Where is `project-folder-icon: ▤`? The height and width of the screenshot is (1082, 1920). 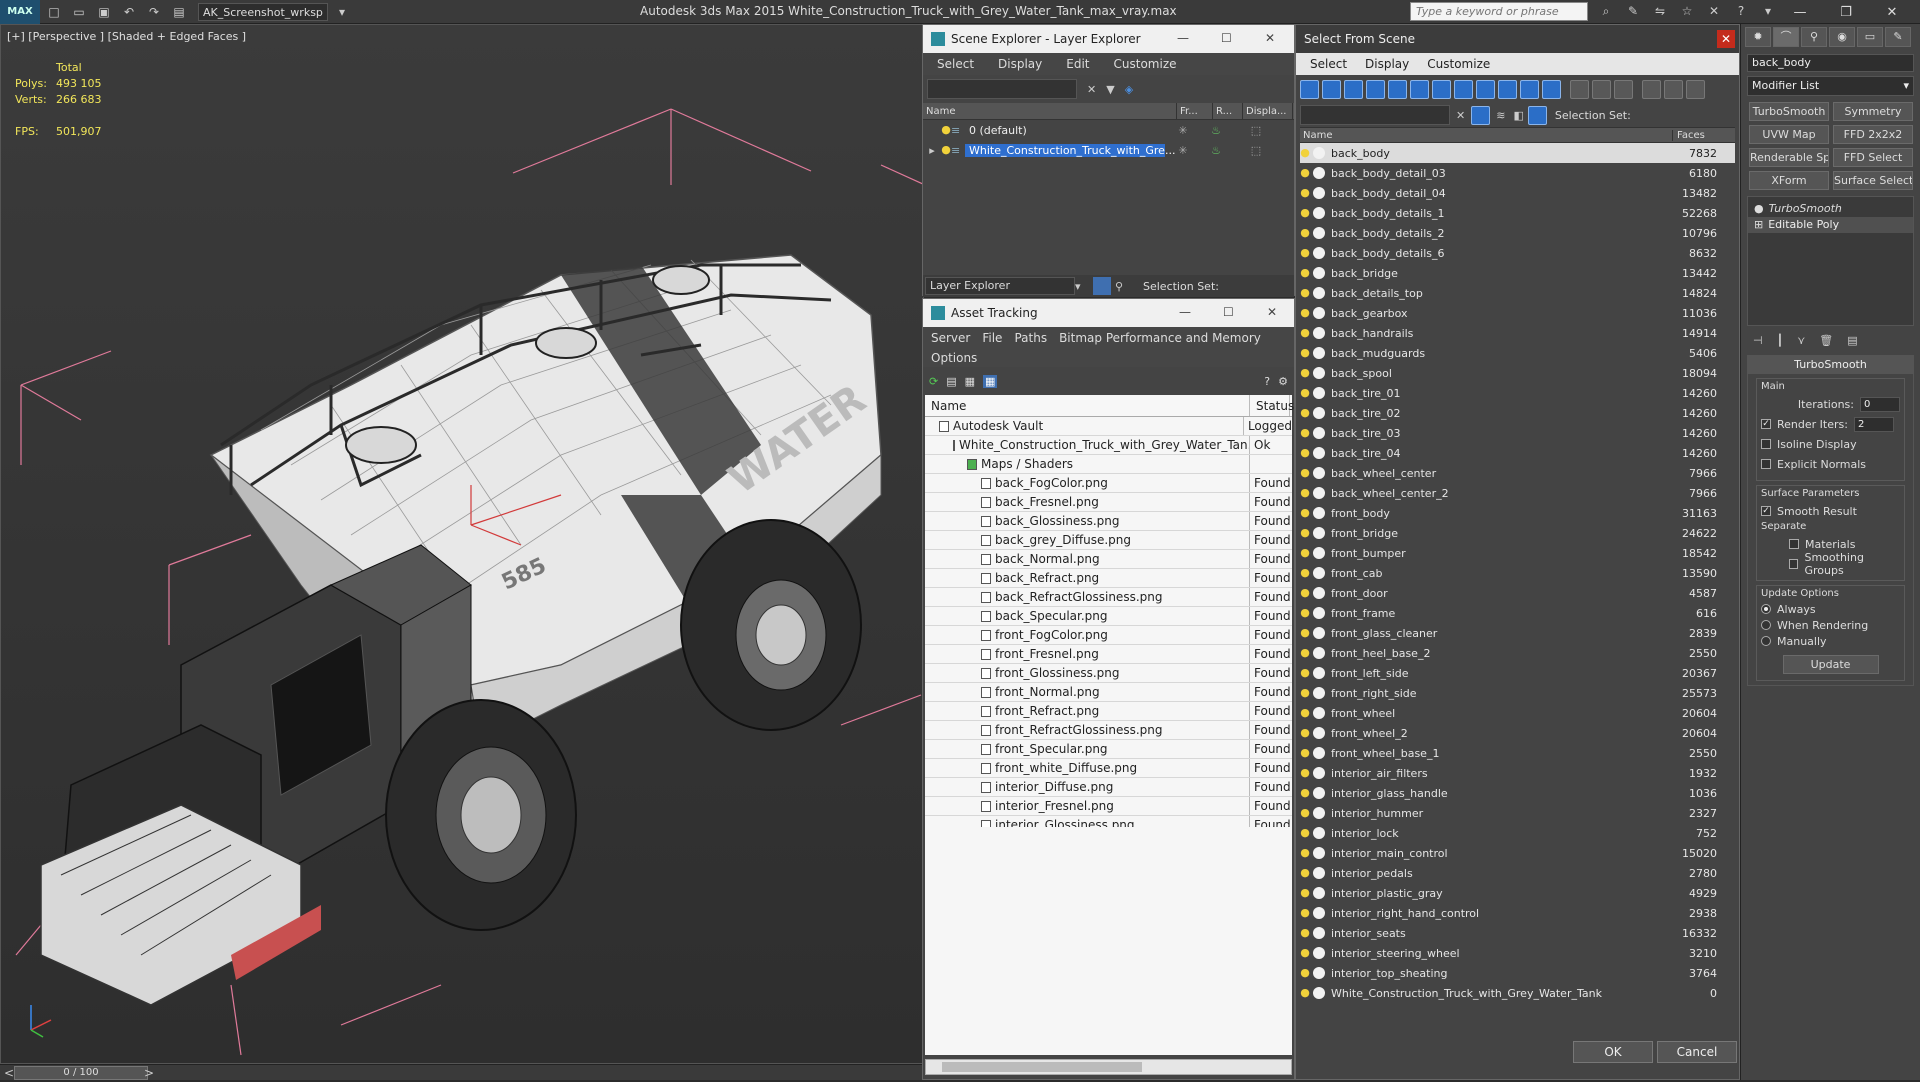
project-folder-icon: ▤ is located at coordinates (179, 12).